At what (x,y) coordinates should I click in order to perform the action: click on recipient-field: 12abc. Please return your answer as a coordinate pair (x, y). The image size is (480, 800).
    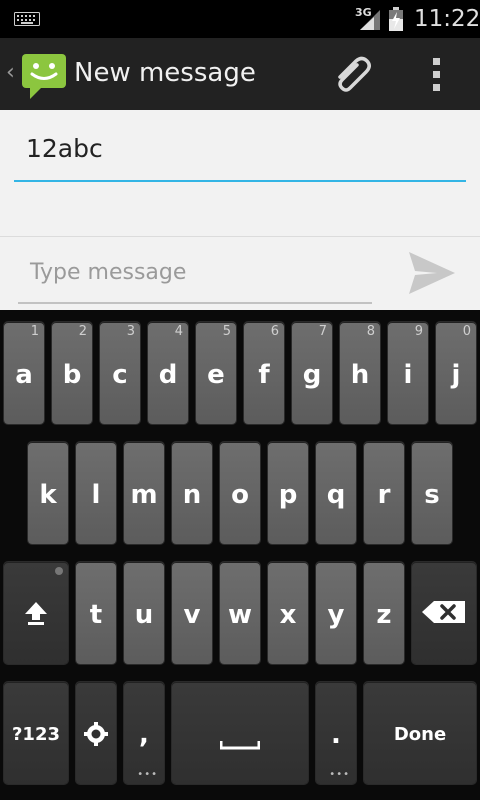
    Looking at the image, I should click on (240, 156).